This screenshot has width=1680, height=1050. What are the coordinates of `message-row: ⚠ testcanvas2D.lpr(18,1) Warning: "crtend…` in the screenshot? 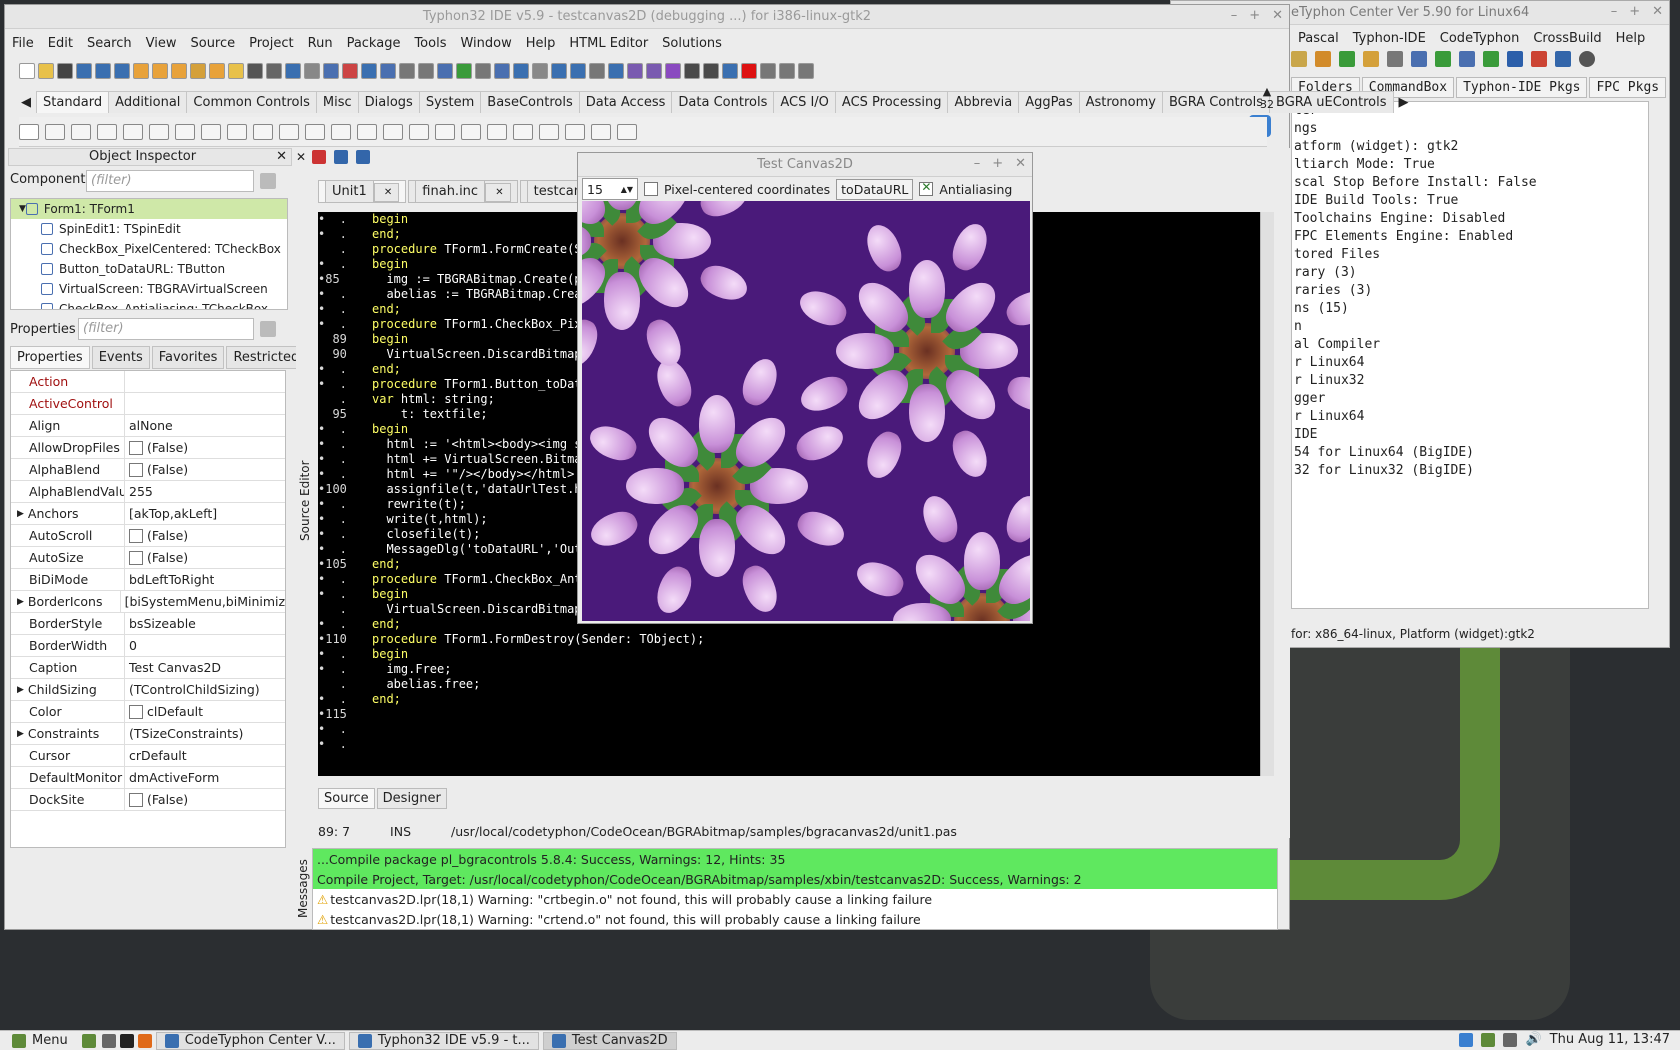 It's located at (795, 919).